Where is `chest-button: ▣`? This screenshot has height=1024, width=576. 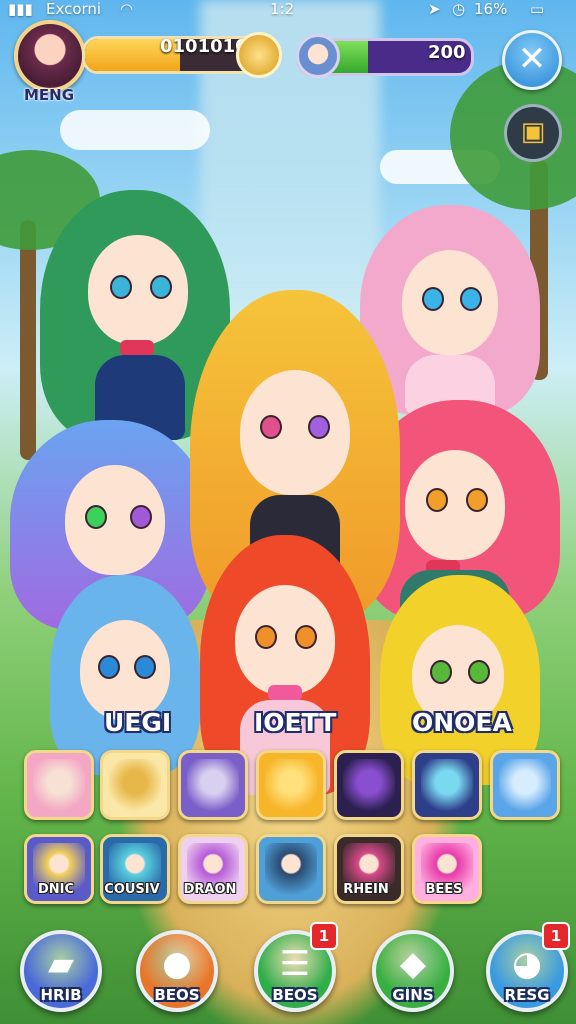
chest-button: ▣ is located at coordinates (533, 133).